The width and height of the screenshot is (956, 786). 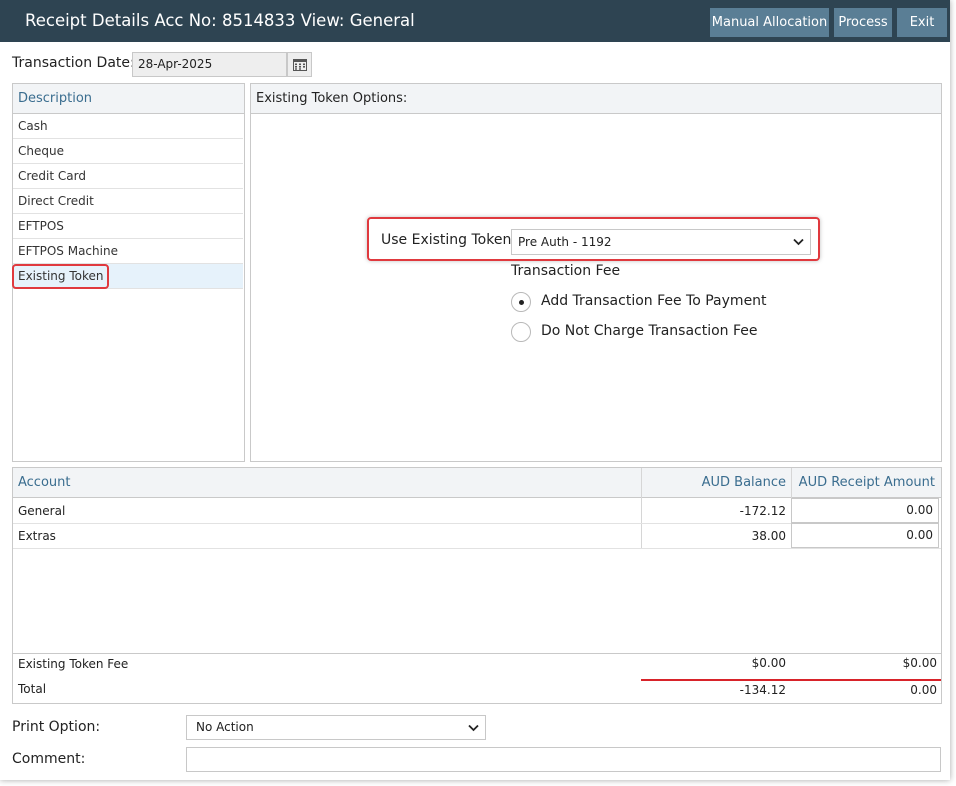 I want to click on balance-column-header: AUD Balance, so click(x=743, y=482).